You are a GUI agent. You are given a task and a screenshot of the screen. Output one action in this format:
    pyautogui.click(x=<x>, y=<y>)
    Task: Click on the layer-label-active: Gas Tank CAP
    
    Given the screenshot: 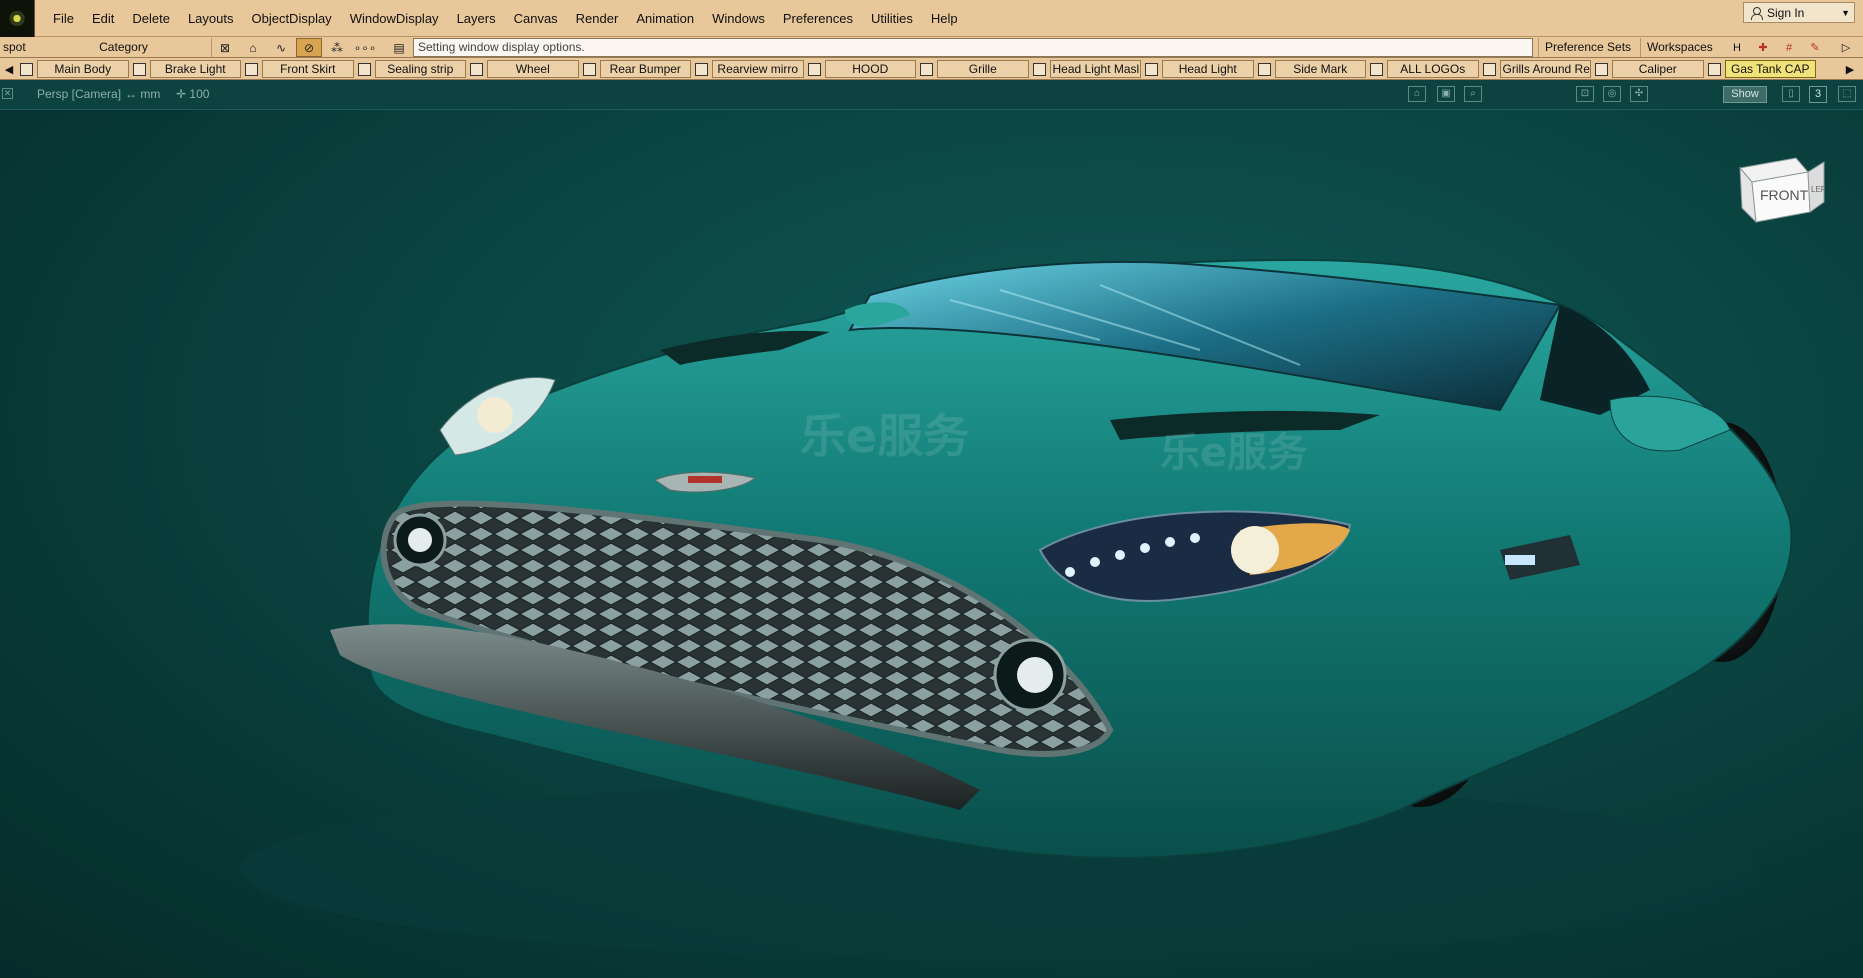 What is the action you would take?
    pyautogui.click(x=1770, y=69)
    